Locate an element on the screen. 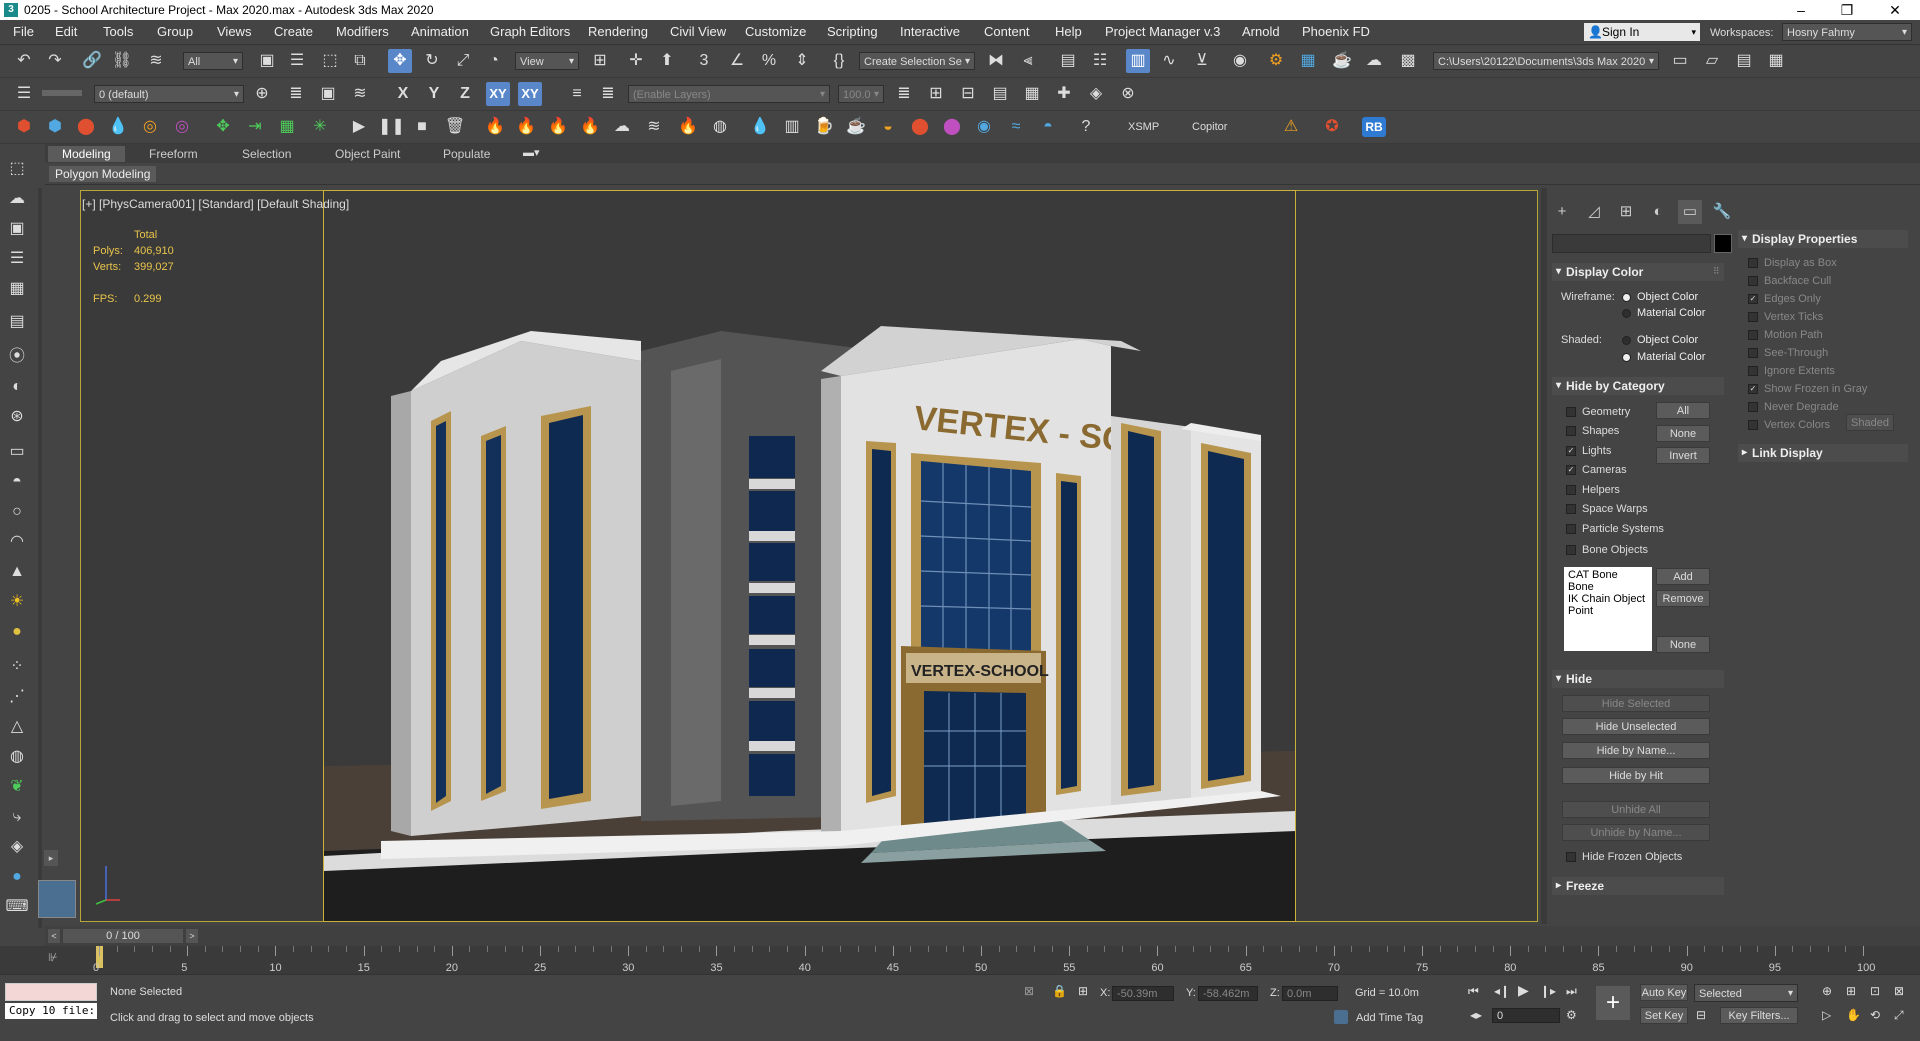 The height and width of the screenshot is (1041, 1920). purple-liquid-icon: ⬤ is located at coordinates (952, 127).